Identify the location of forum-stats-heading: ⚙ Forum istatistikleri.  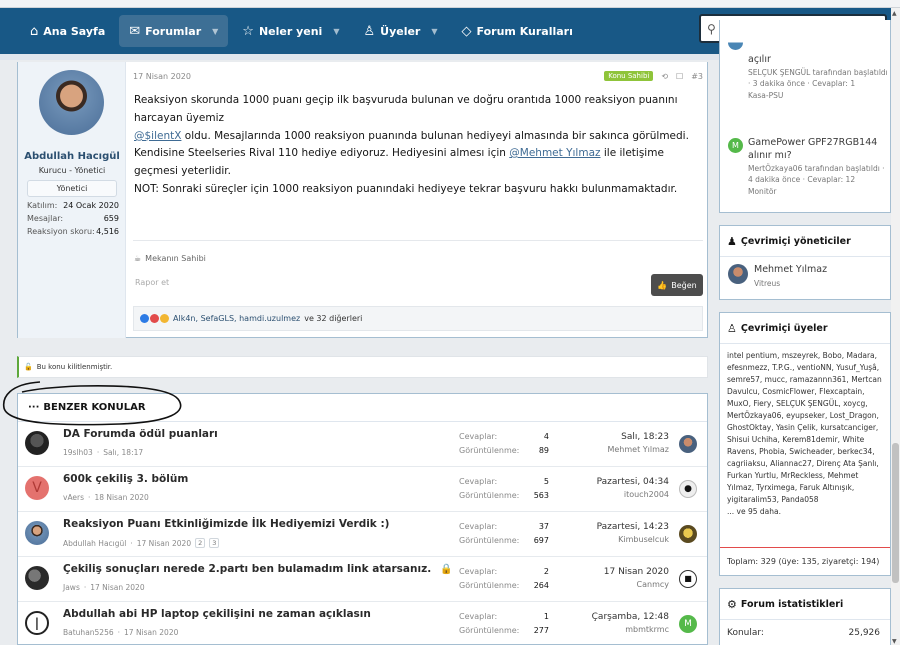
(805, 604).